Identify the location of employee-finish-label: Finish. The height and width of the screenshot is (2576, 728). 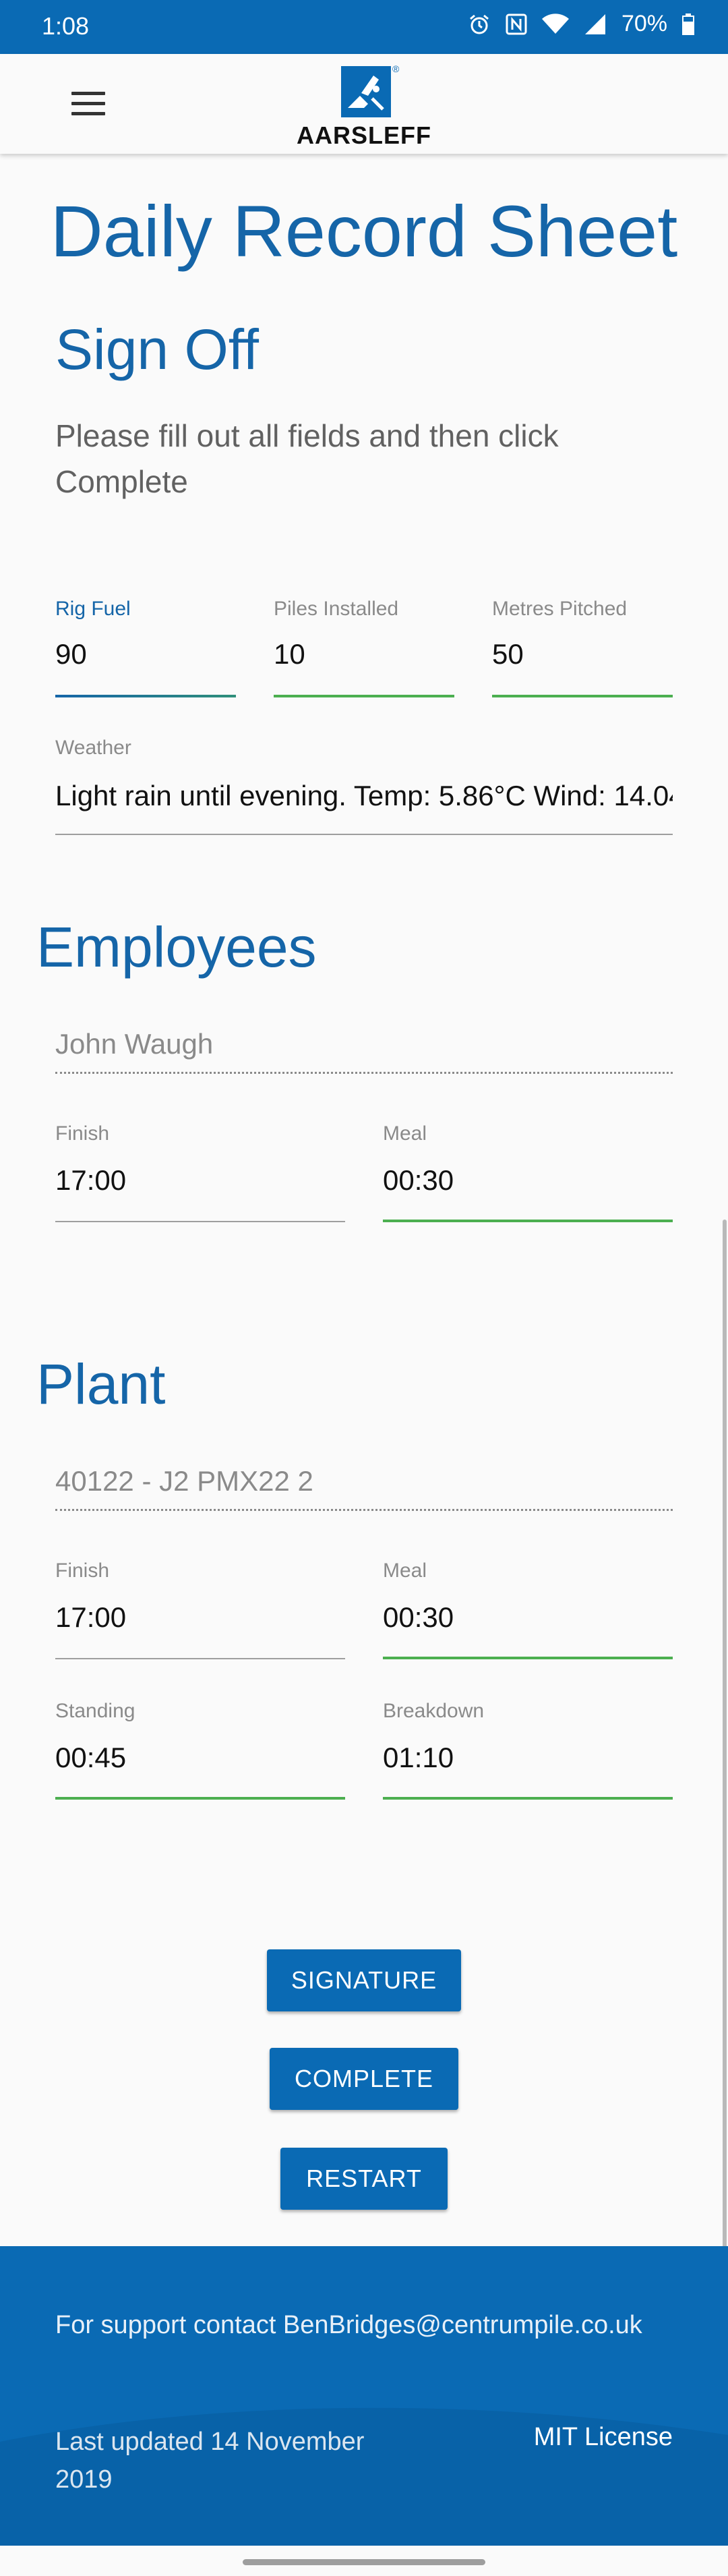
(82, 1133).